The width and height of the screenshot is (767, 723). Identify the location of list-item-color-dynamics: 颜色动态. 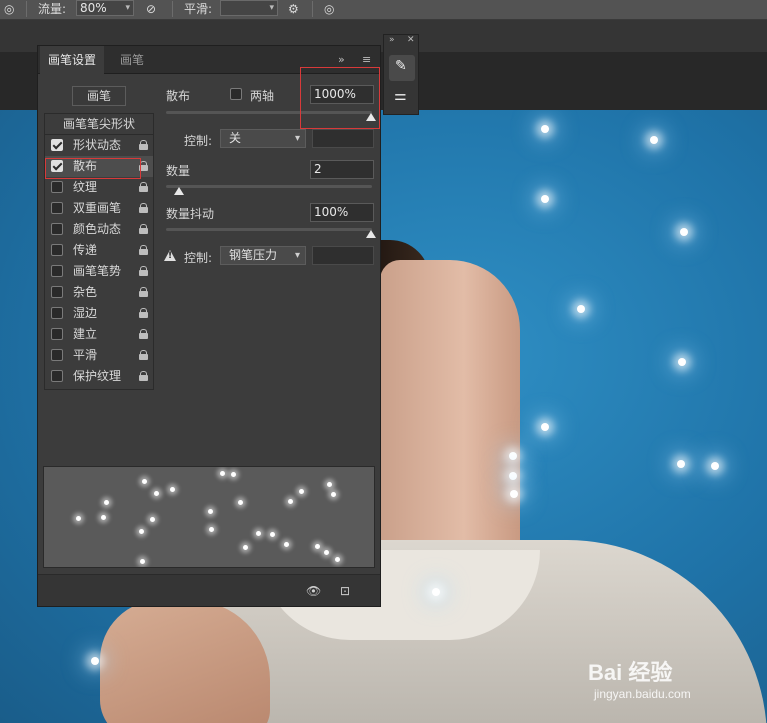
(99, 229).